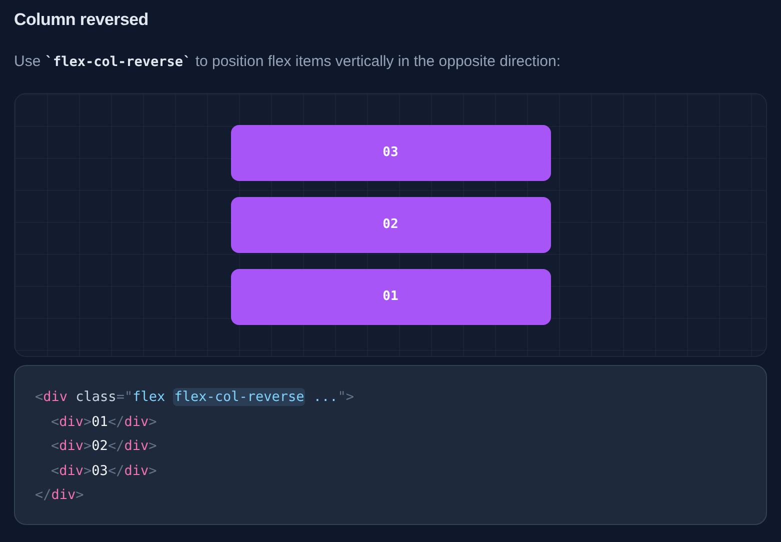 This screenshot has width=781, height=542. I want to click on code-line: <div>02</div>, so click(104, 446).